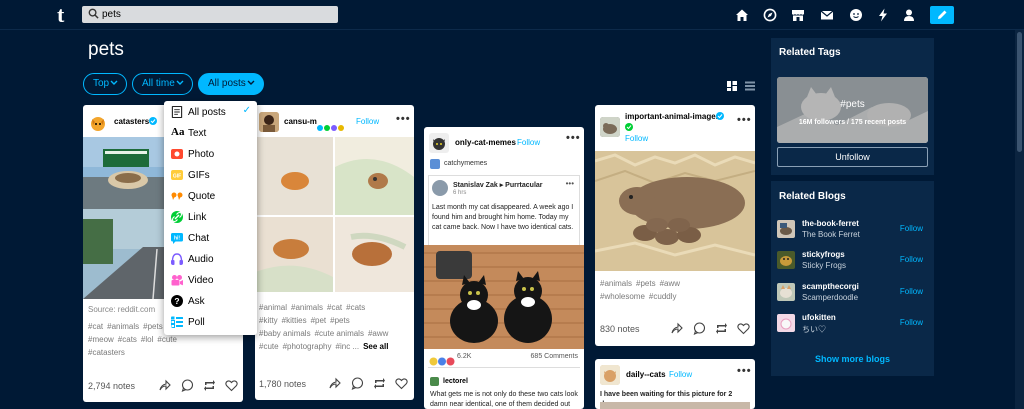  I want to click on shop-icon, so click(798, 15).